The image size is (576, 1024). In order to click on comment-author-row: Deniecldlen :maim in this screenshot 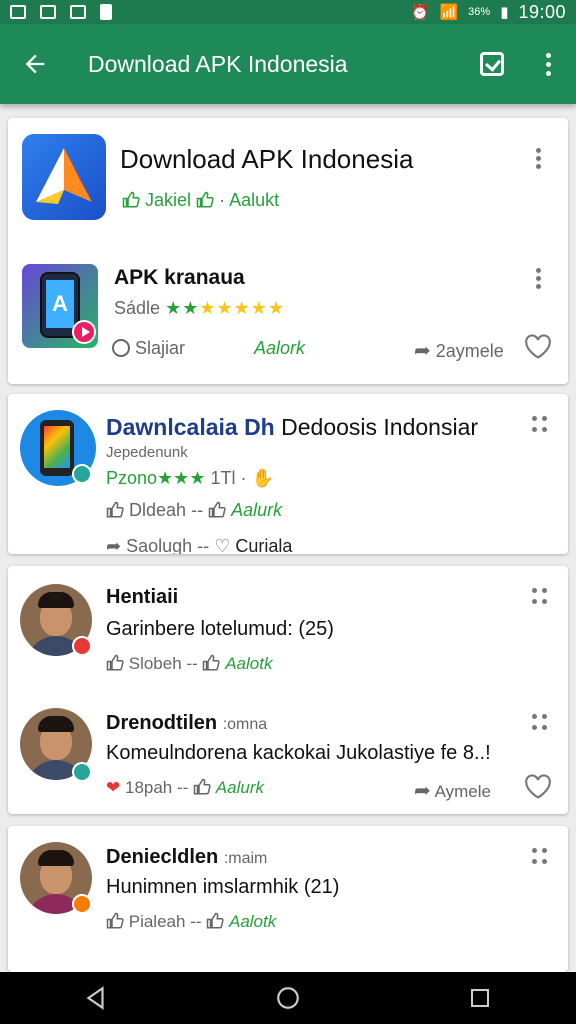, I will do `click(186, 857)`.